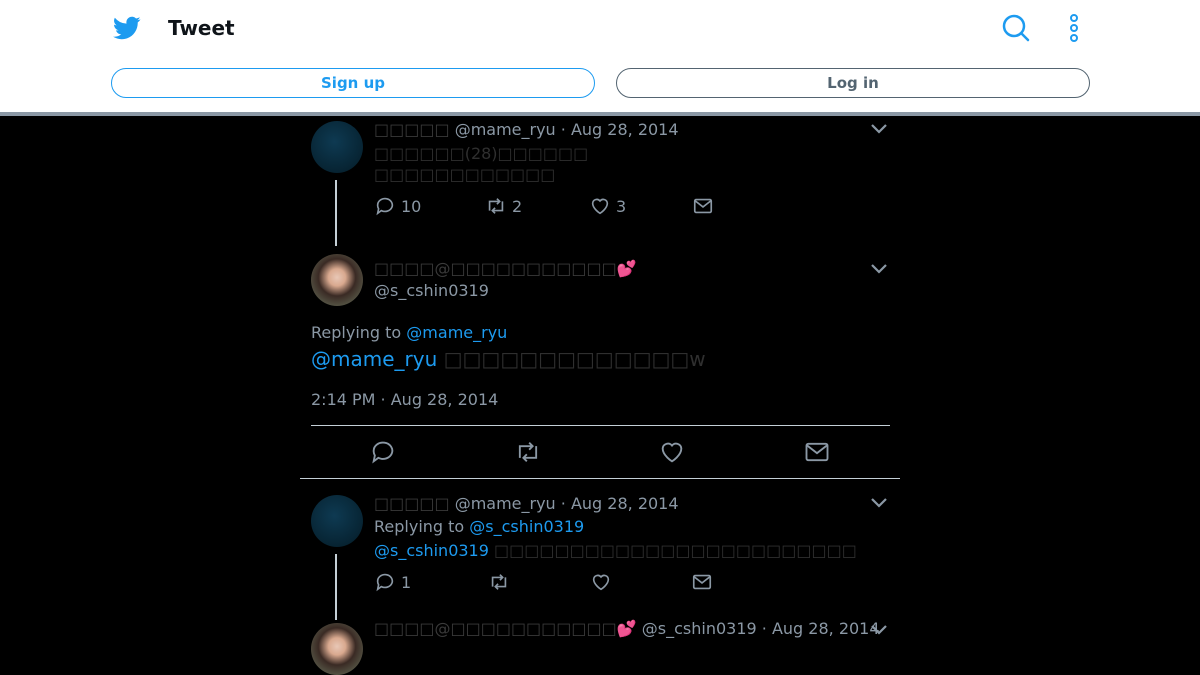 The image size is (1200, 675). Describe the element at coordinates (431, 290) in the screenshot. I see `handle: @s_cshin0319` at that location.